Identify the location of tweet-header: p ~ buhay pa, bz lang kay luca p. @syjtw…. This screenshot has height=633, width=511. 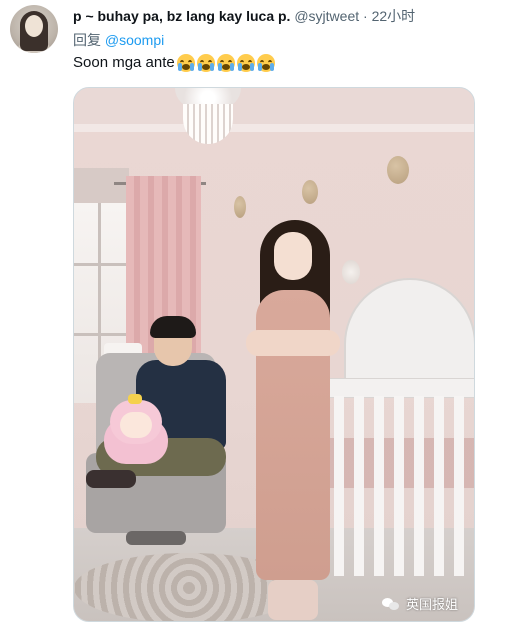
(244, 16).